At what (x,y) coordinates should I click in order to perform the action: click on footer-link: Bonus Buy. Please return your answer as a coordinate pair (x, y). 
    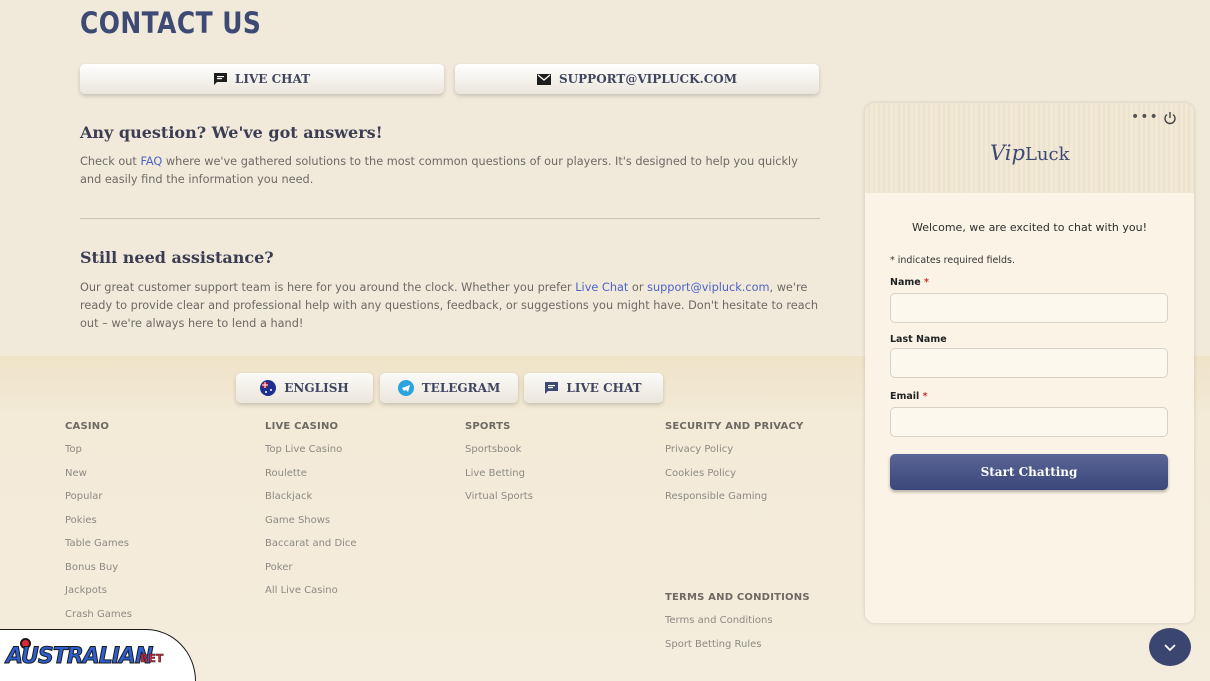
    Looking at the image, I should click on (98, 568).